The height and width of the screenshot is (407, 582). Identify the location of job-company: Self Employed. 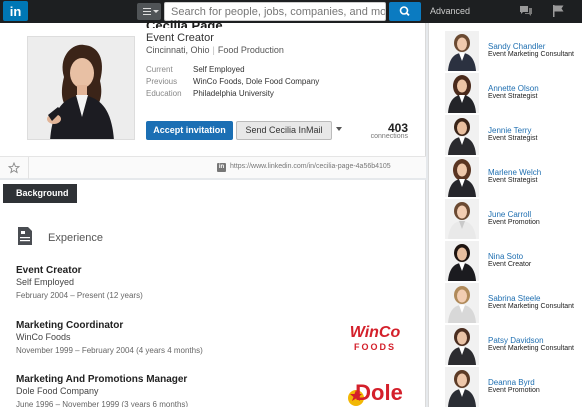
(45, 282).